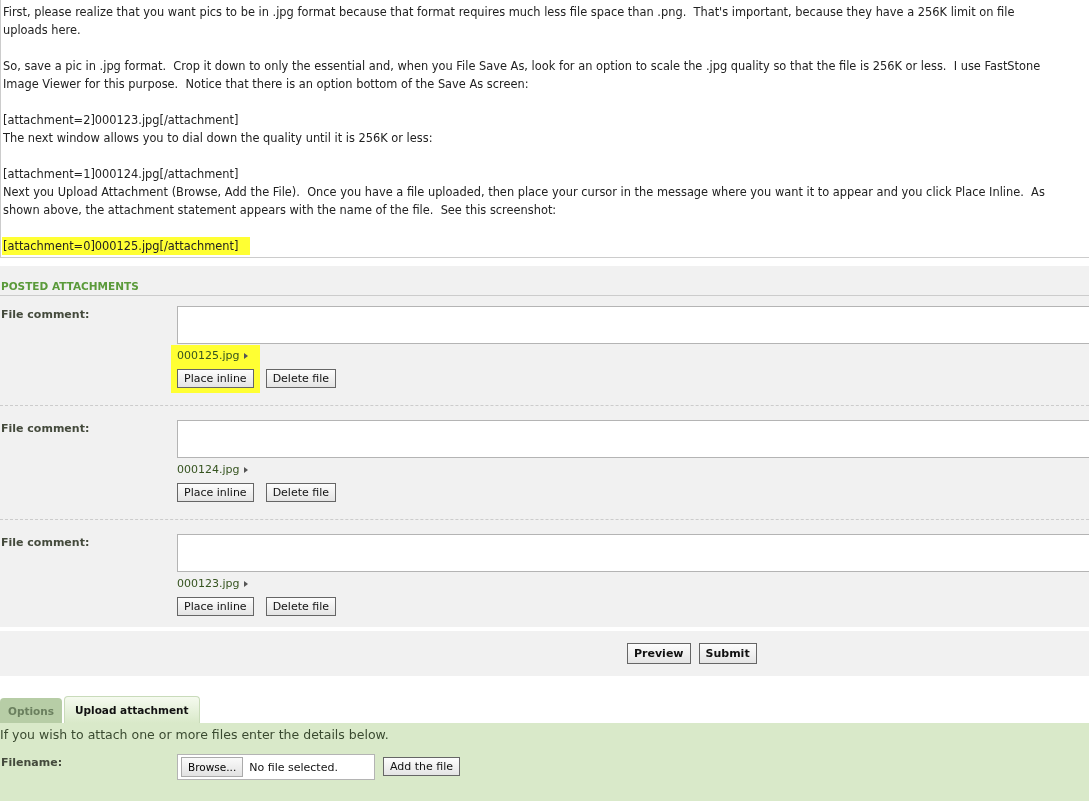 Image resolution: width=1089 pixels, height=801 pixels. Describe the element at coordinates (544, 288) in the screenshot. I see `section-title: POSTED ATTACHMENTS` at that location.